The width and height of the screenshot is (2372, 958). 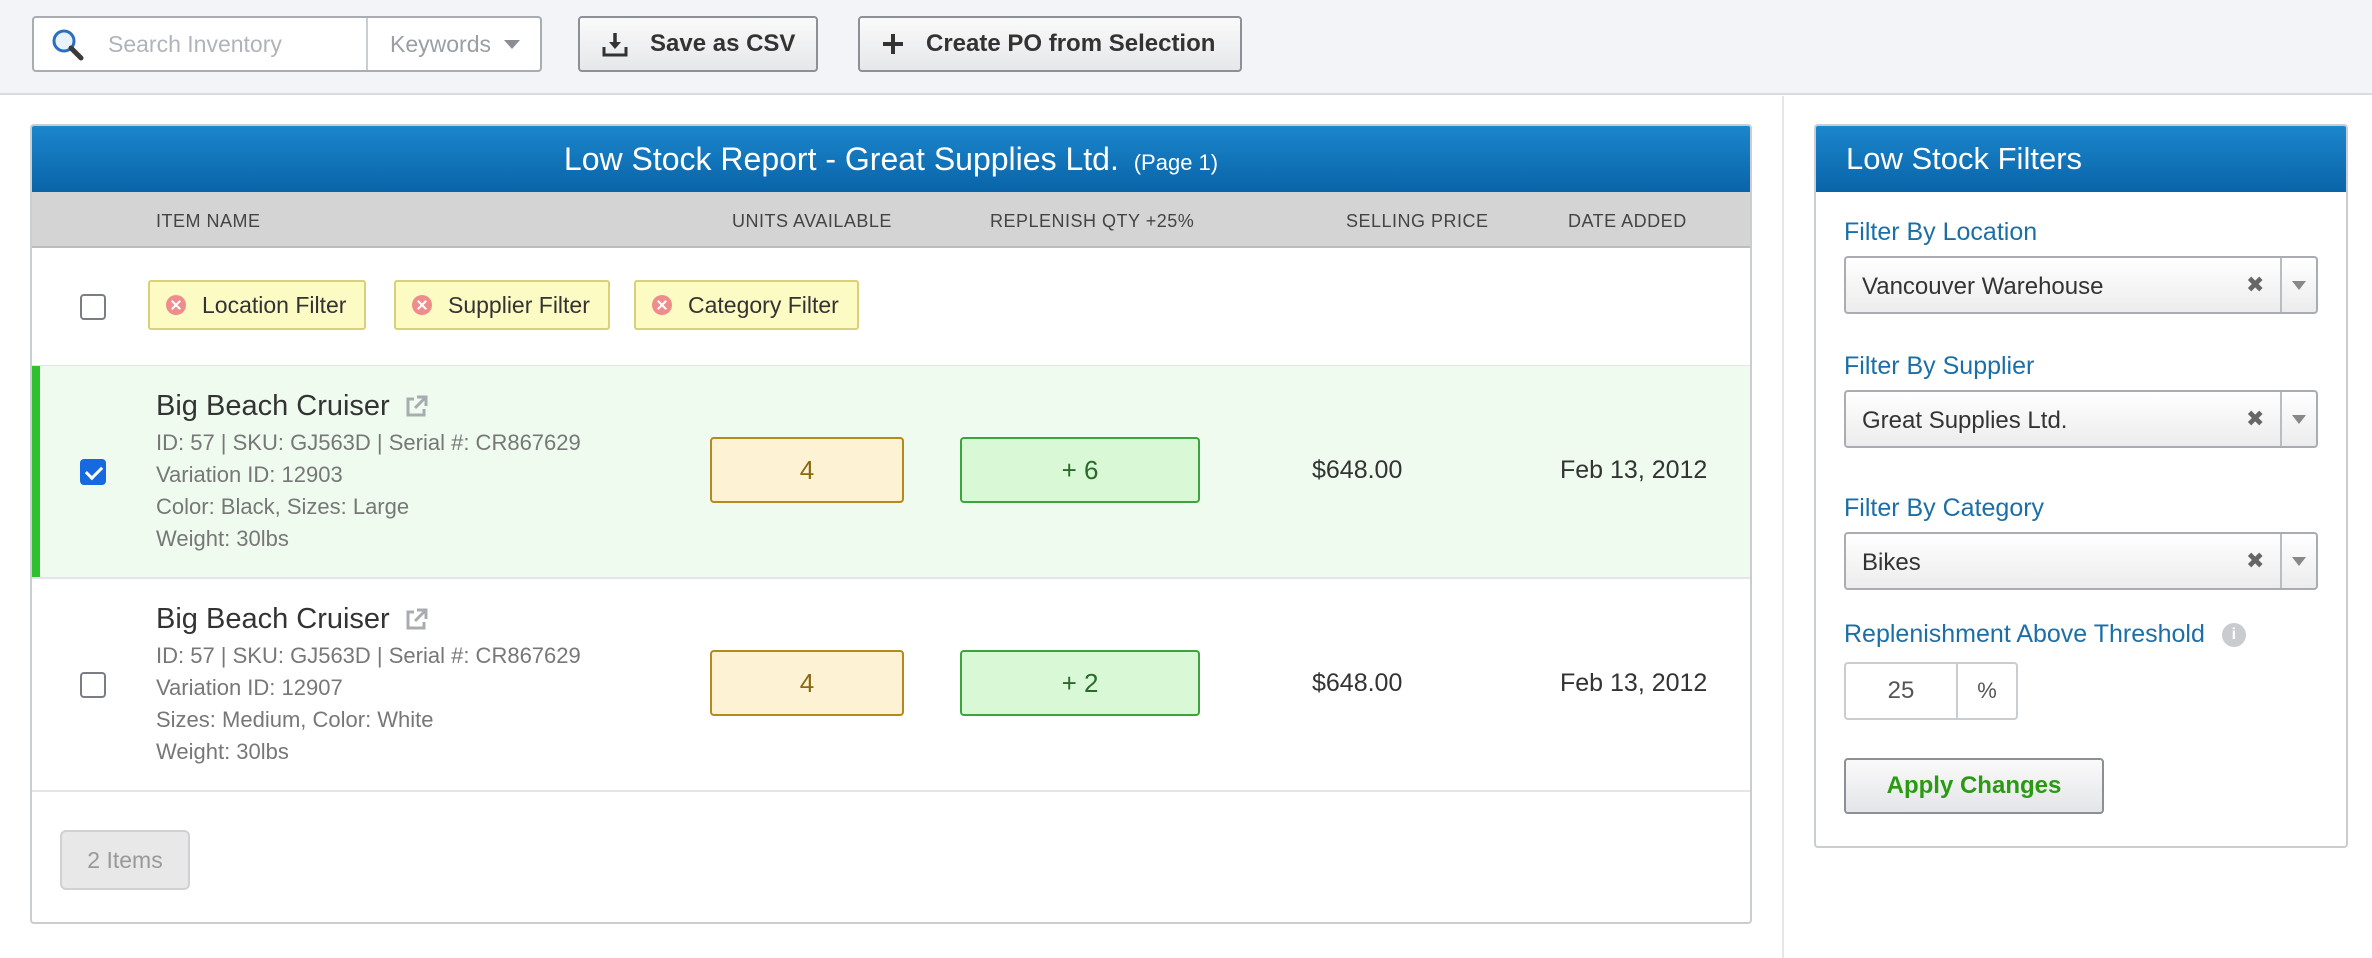 I want to click on col-selling-price: SELLING PRICE, so click(x=1417, y=221).